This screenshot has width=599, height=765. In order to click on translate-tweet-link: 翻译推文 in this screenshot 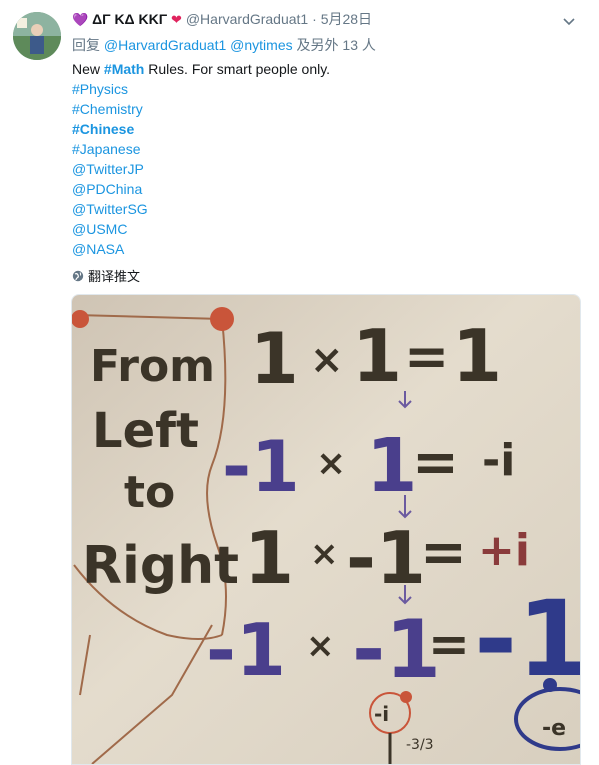, I will do `click(106, 275)`.